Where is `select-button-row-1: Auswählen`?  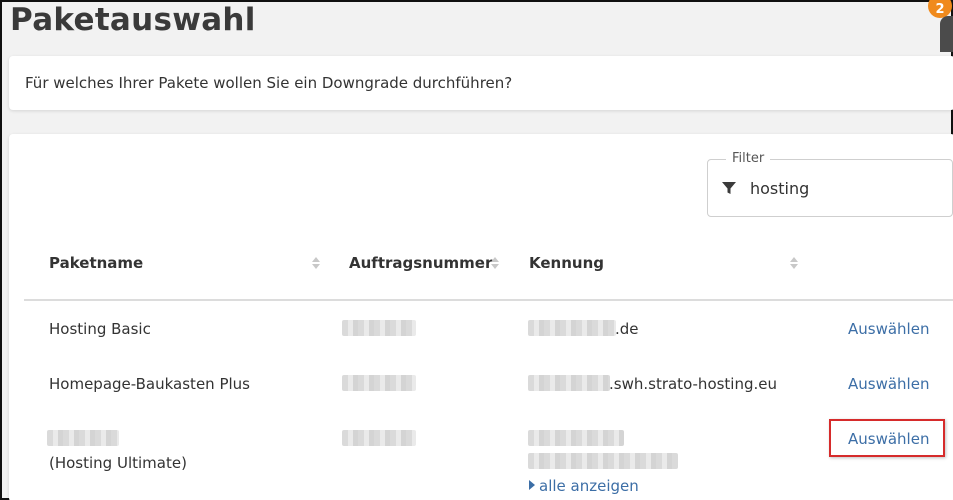
select-button-row-1: Auswählen is located at coordinates (888, 329).